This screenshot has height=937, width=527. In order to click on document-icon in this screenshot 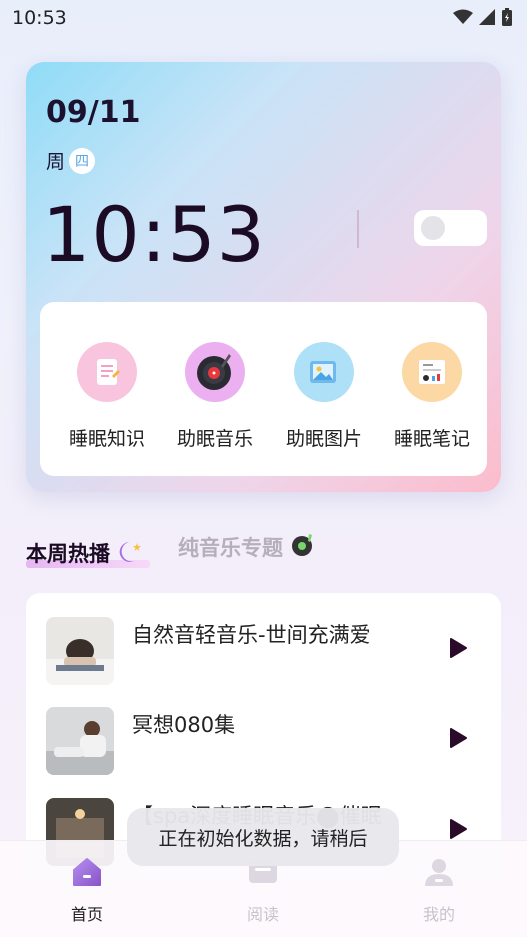, I will do `click(107, 372)`.